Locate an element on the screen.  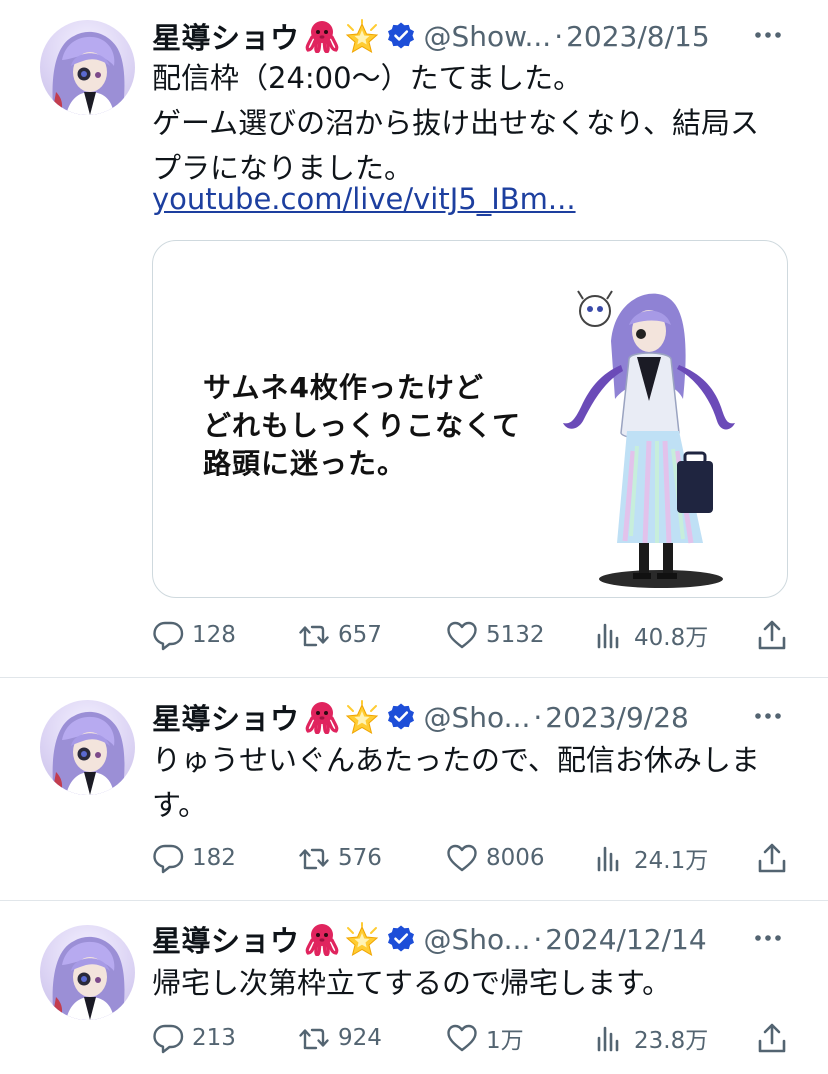
retweet-count: 924 is located at coordinates (360, 1038).